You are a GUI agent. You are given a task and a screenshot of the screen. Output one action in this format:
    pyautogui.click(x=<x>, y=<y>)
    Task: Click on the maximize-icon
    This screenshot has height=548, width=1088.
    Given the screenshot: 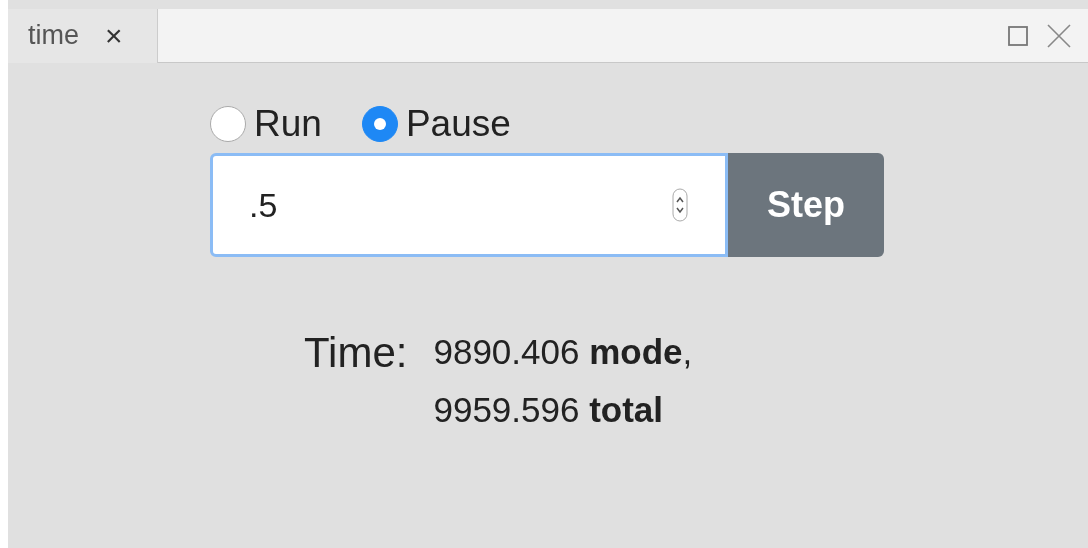 What is the action you would take?
    pyautogui.click(x=1018, y=35)
    